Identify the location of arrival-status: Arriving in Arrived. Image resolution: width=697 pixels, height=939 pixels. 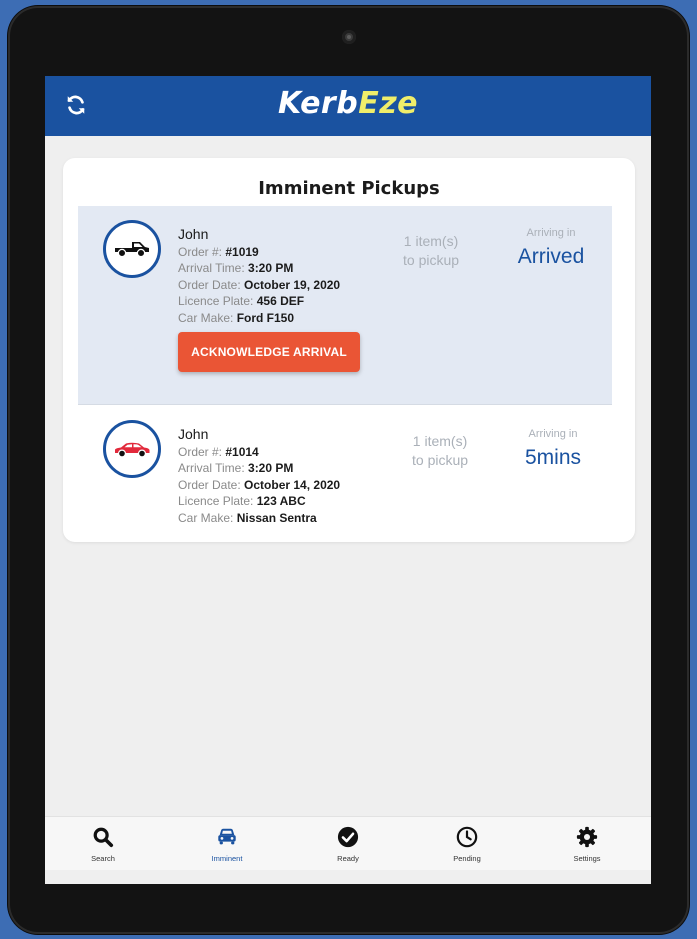
(551, 248).